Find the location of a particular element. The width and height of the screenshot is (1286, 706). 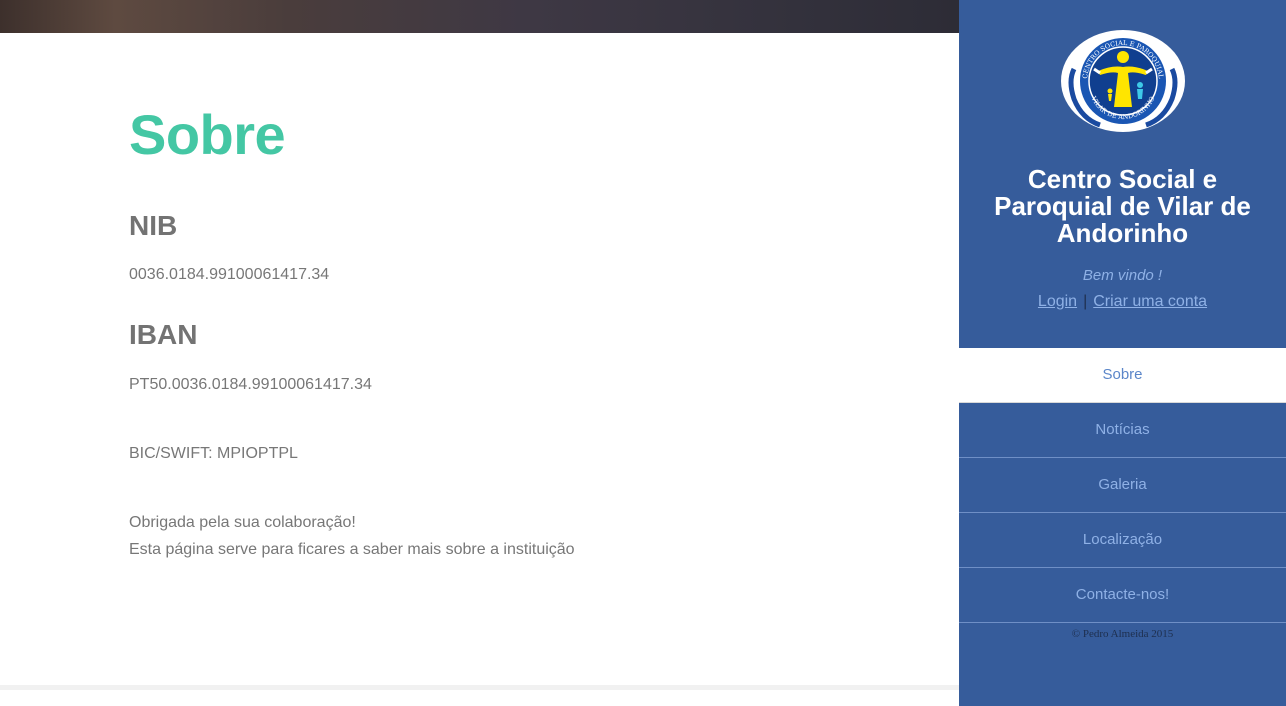

register-link: Criar uma conta is located at coordinates (1150, 301).